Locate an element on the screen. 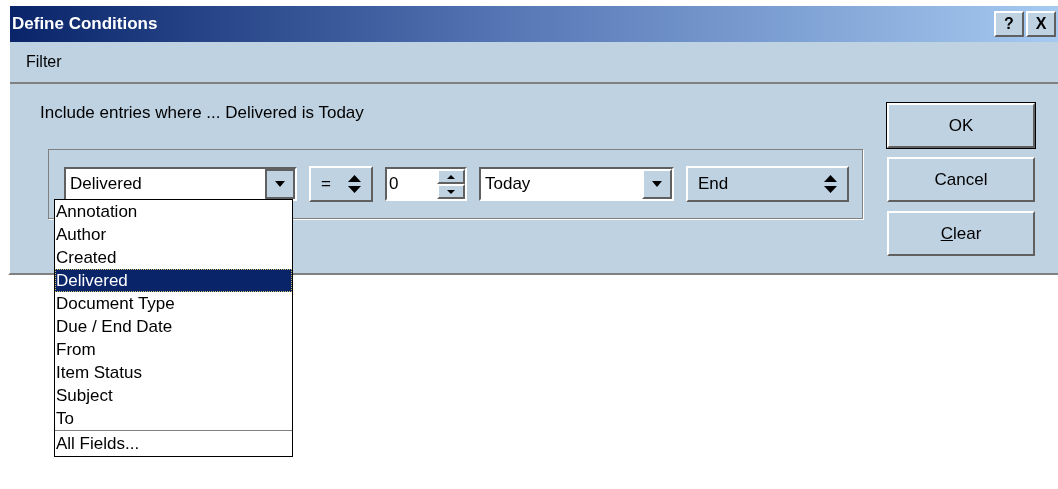 This screenshot has width=1058, height=489. dialog-button: Clear is located at coordinates (961, 233).